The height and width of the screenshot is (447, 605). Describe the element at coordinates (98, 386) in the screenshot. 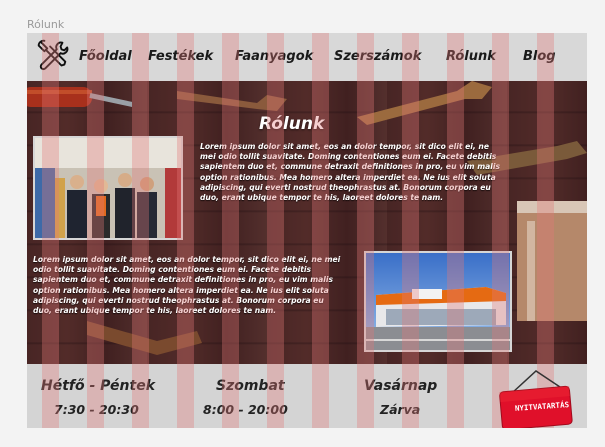

I see `weekday-label: Hétfő - Péntek` at that location.